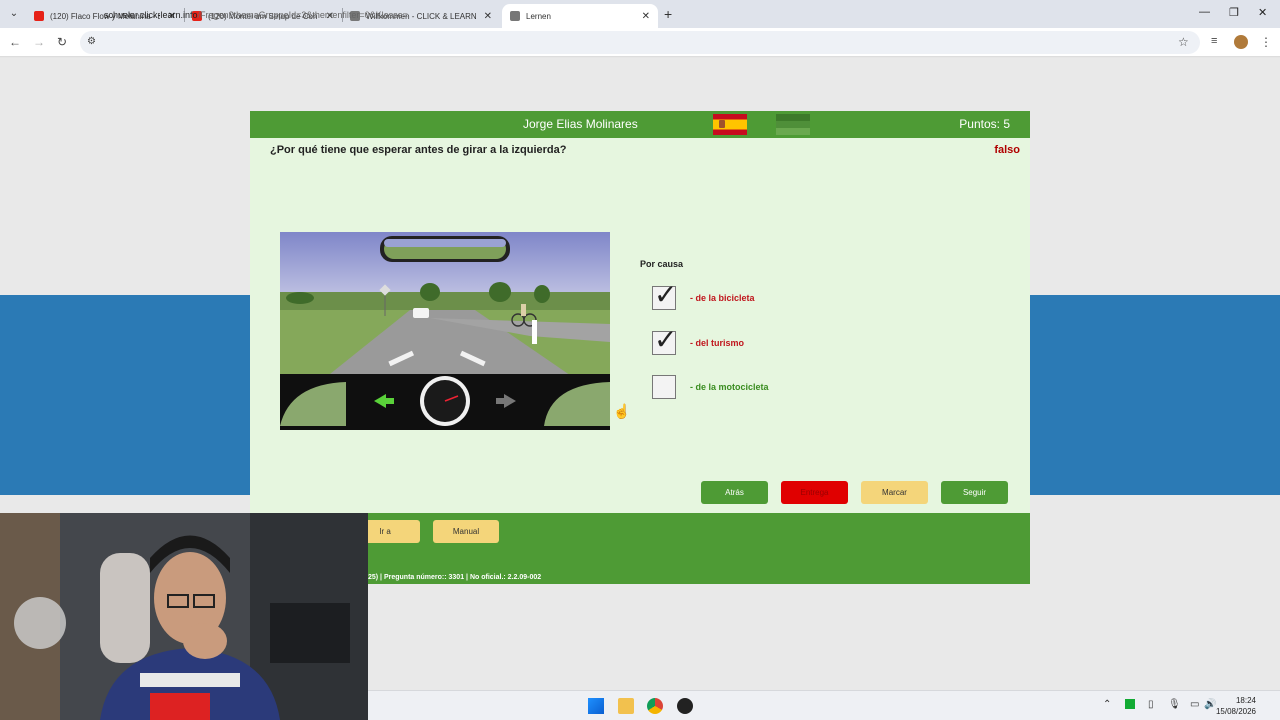 This screenshot has height=720, width=1280. I want to click on taskbar: ⌃ ▯ 🎙 ▭ 🔊 18:24 15/08/2026, so click(824, 705).